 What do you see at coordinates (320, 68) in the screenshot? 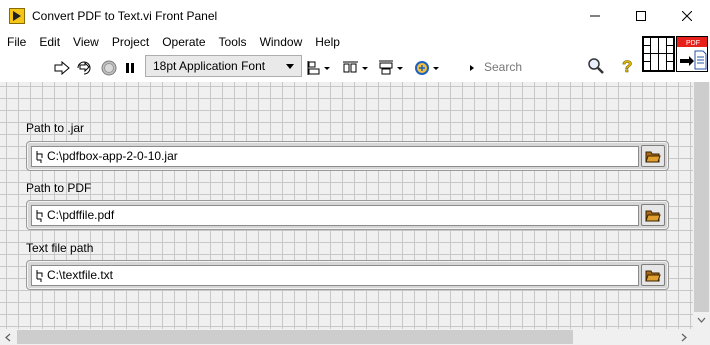
I see `align-objects-icon` at bounding box center [320, 68].